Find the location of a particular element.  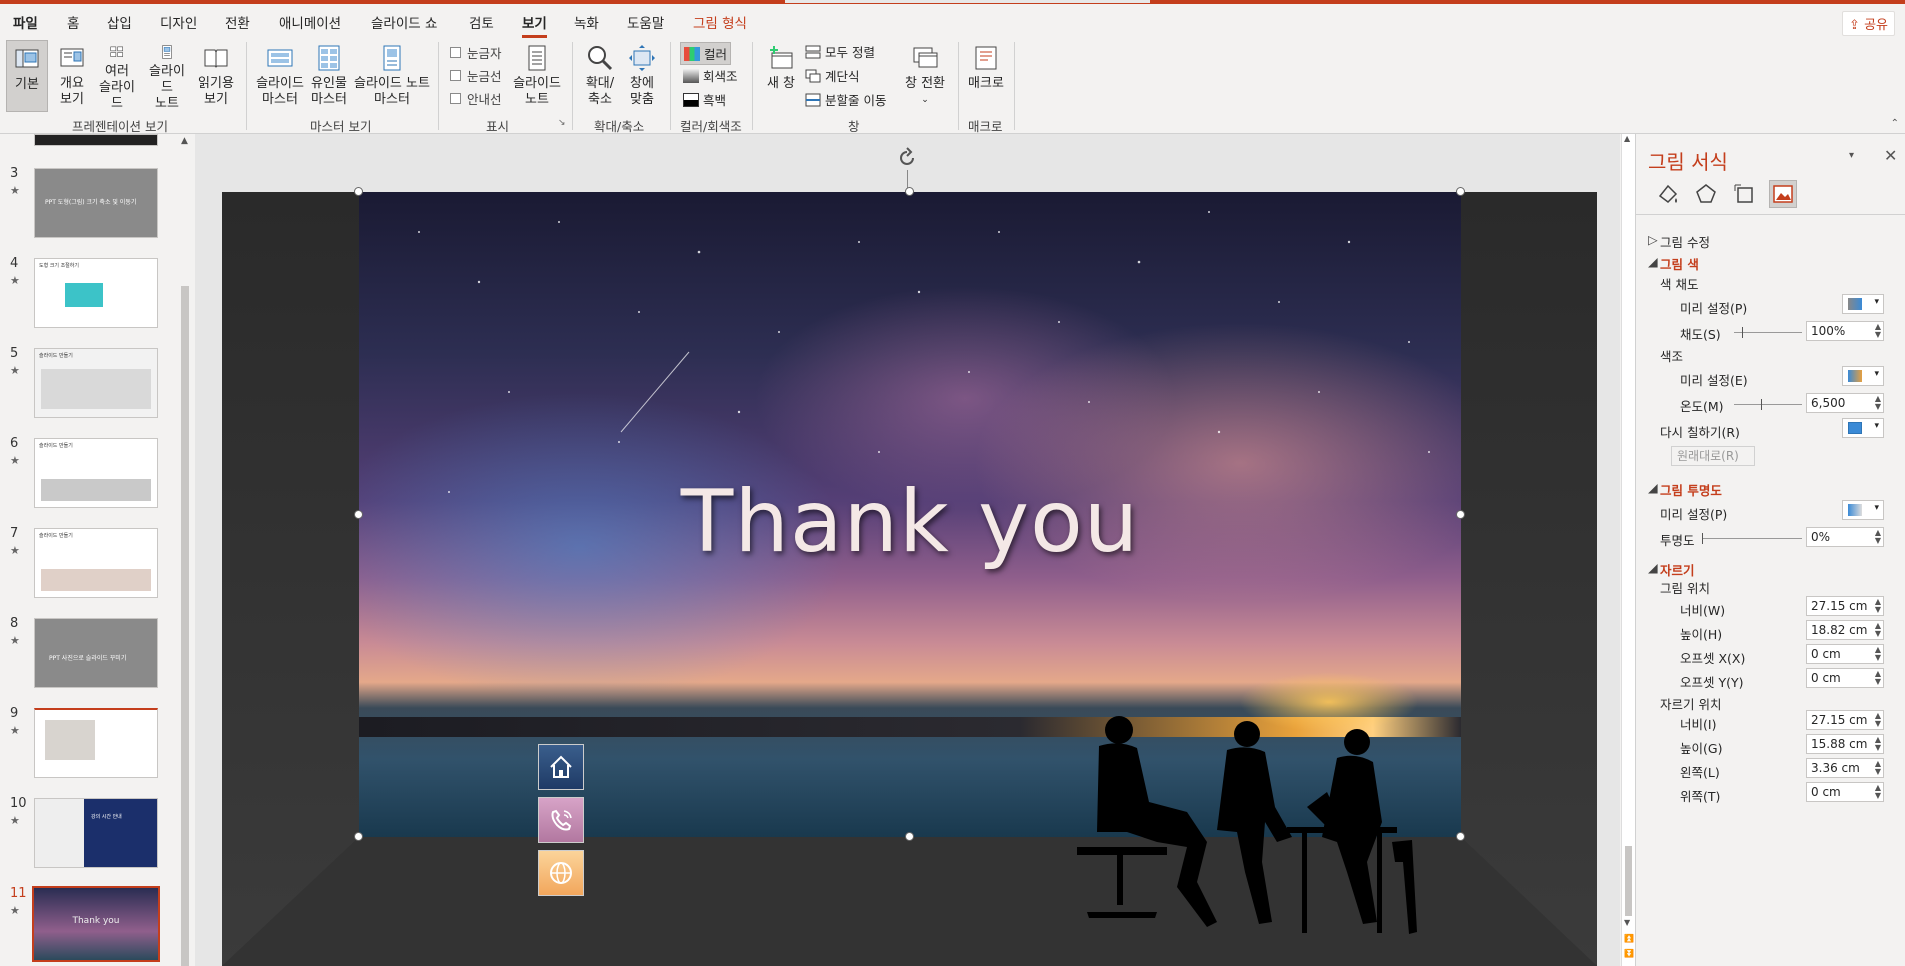

web-icon-button is located at coordinates (561, 873).